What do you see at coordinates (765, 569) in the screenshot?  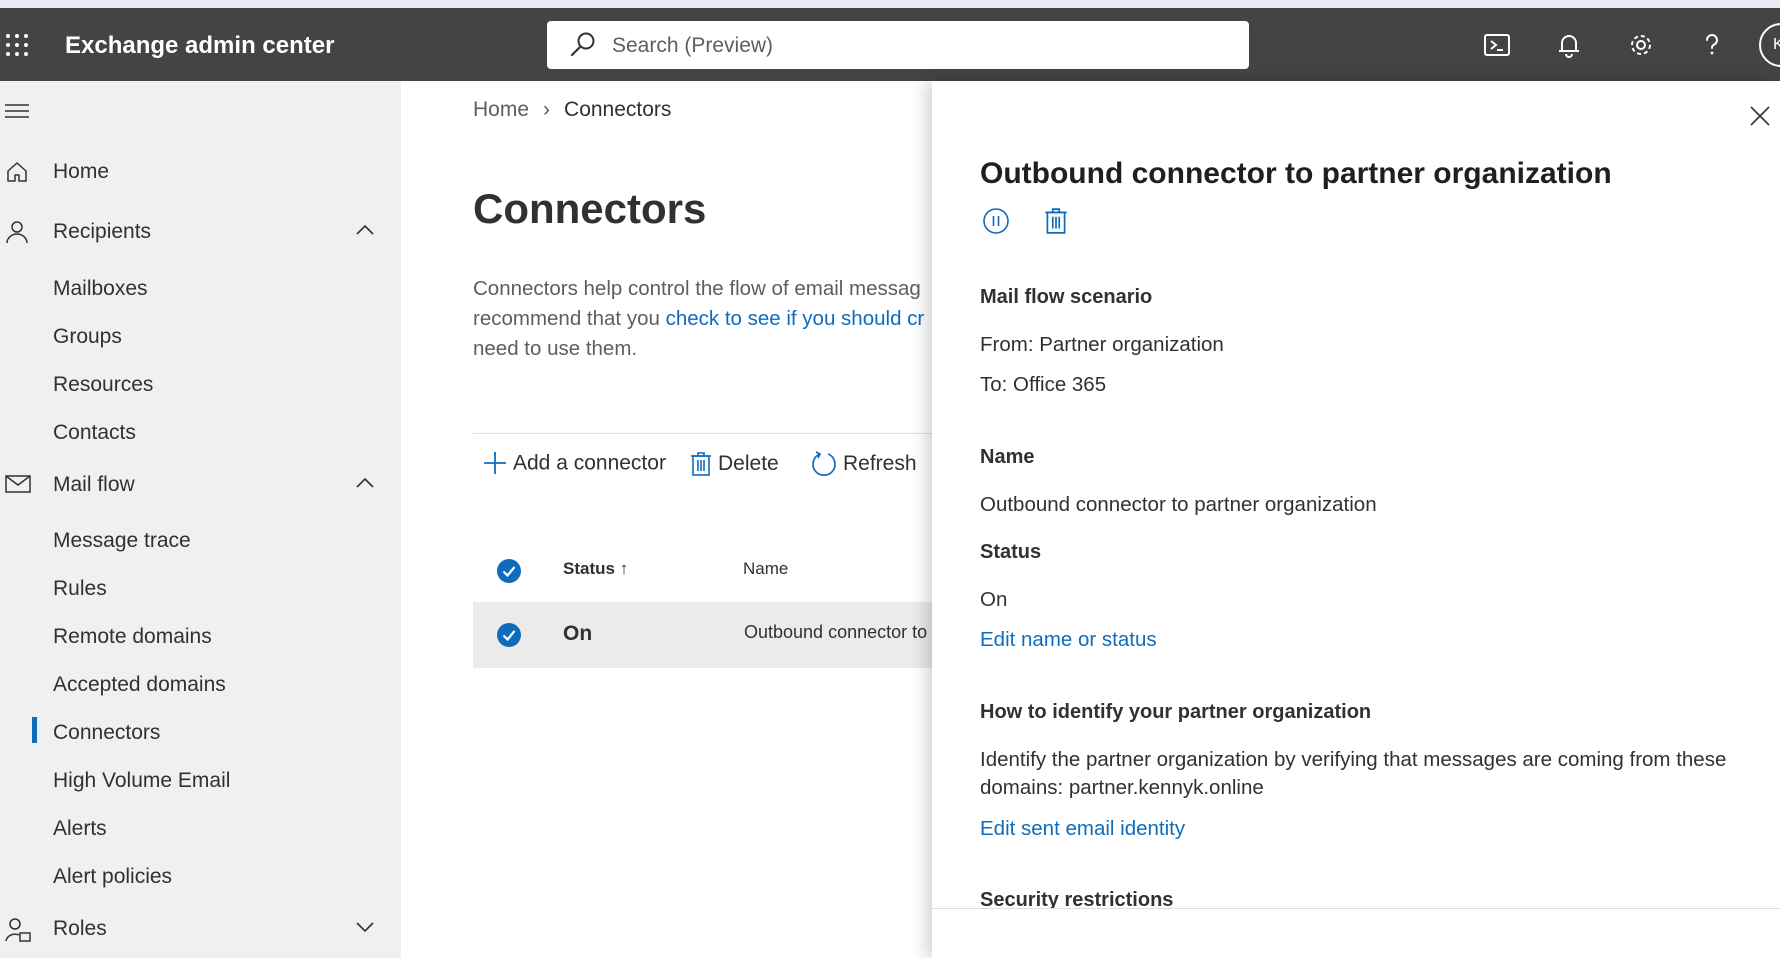 I see `column-header-name: Name` at bounding box center [765, 569].